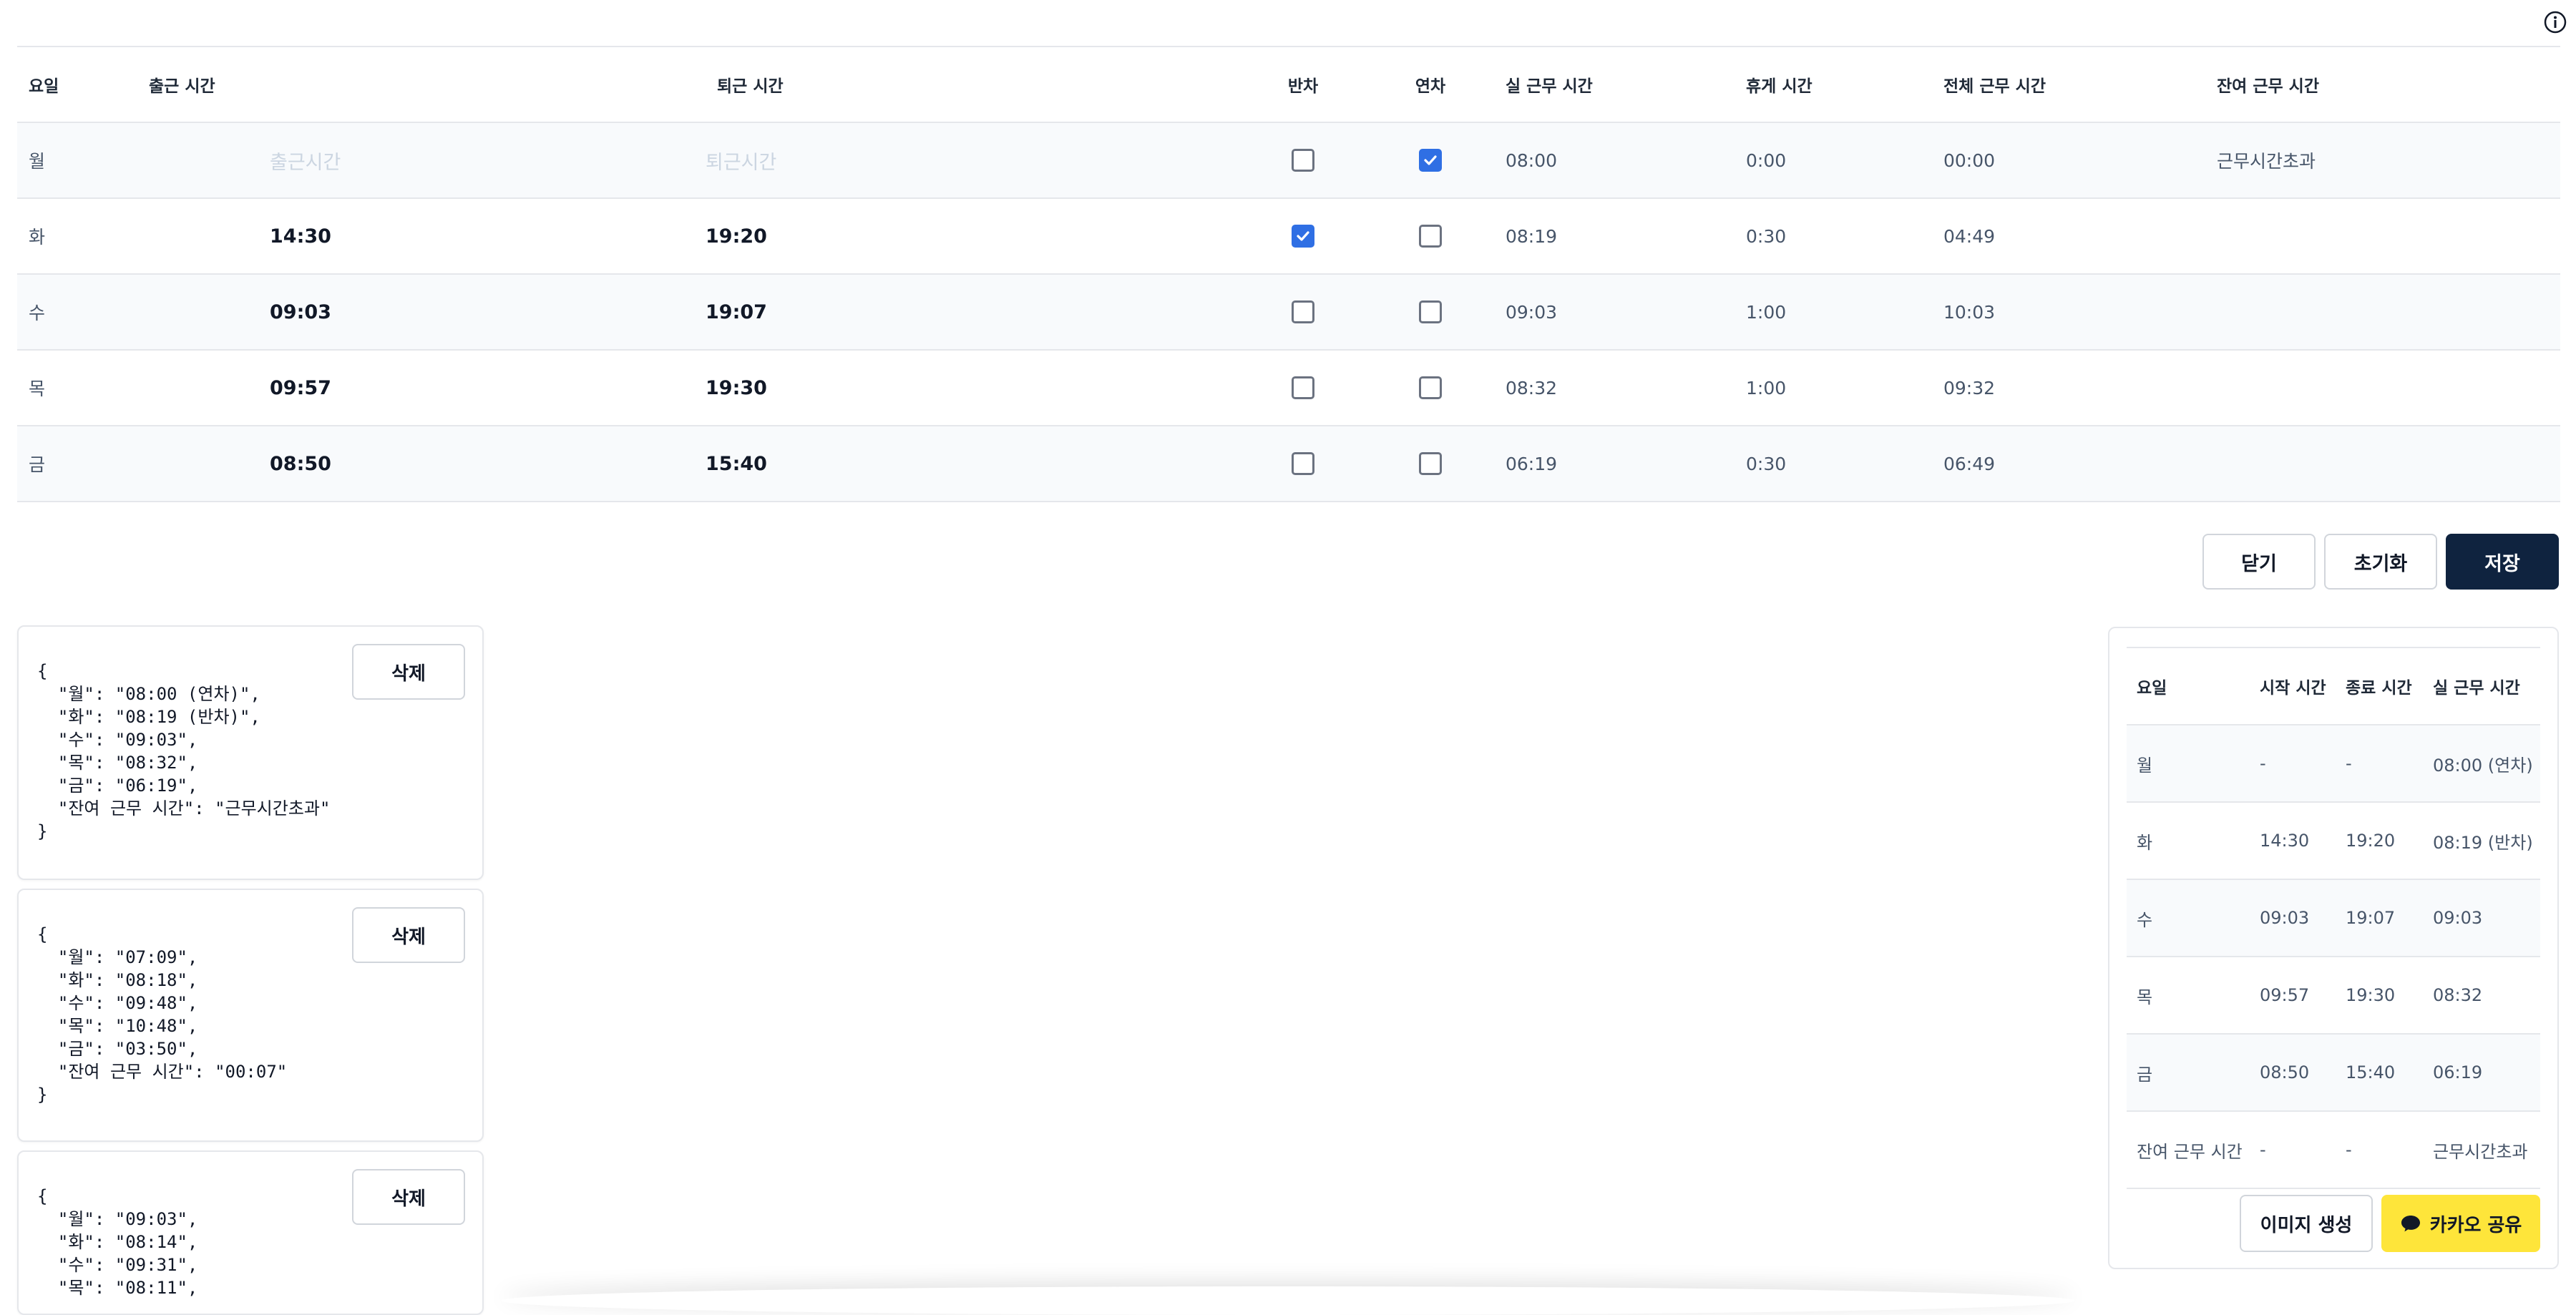 The width and height of the screenshot is (2576, 1315). What do you see at coordinates (2068, 236) in the screenshot?
I see `total-work-cell: 04:49` at bounding box center [2068, 236].